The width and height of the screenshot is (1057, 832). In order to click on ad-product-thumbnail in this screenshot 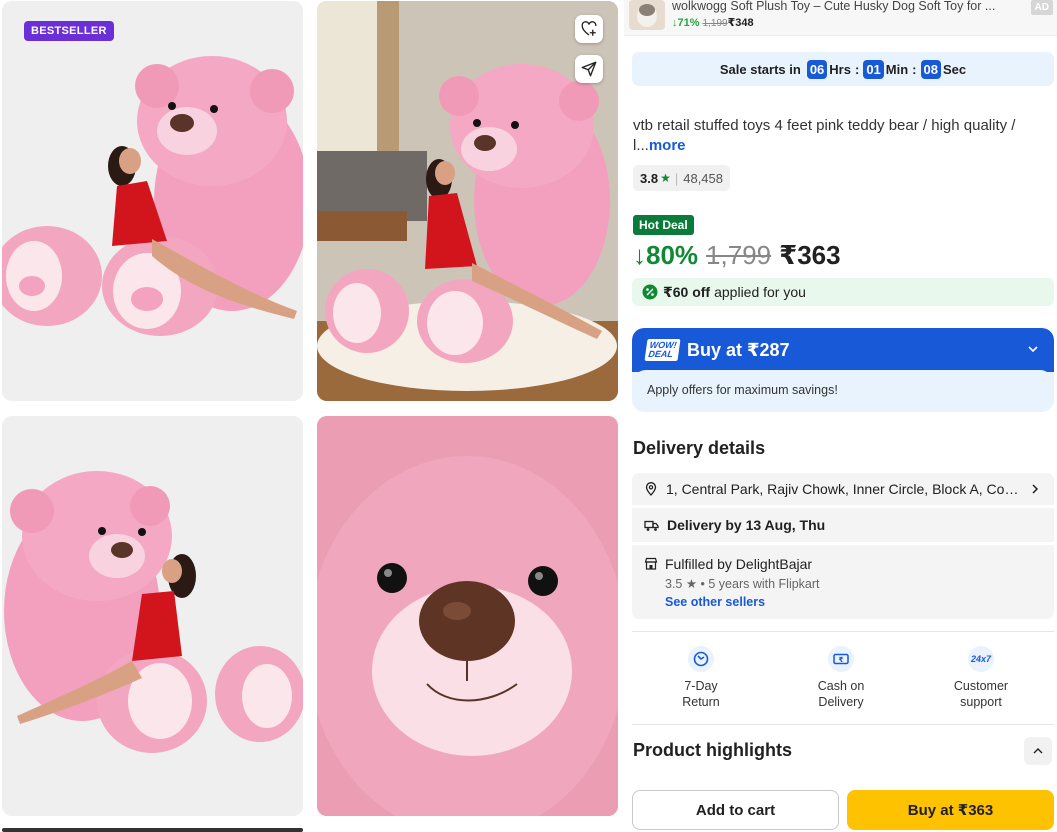, I will do `click(647, 15)`.